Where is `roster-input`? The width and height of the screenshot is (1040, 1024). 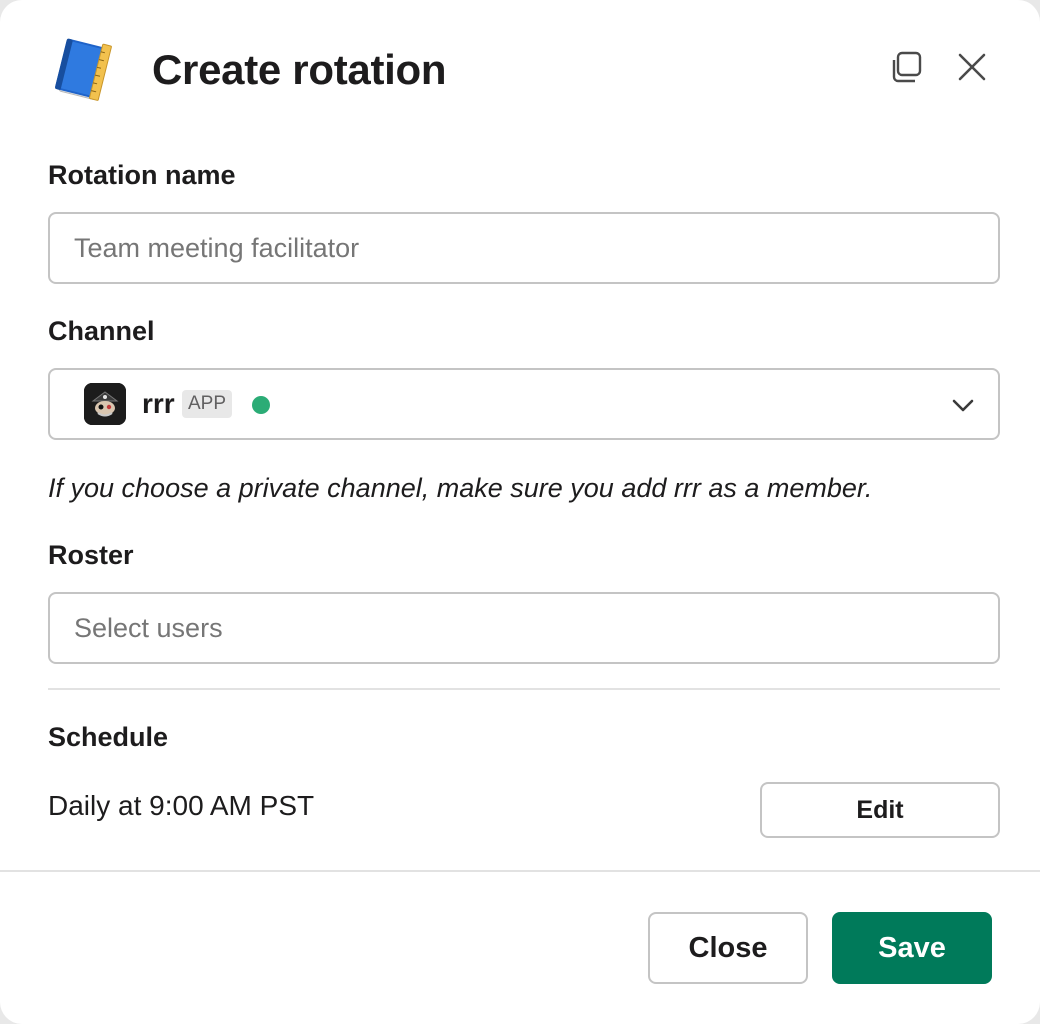 roster-input is located at coordinates (524, 628).